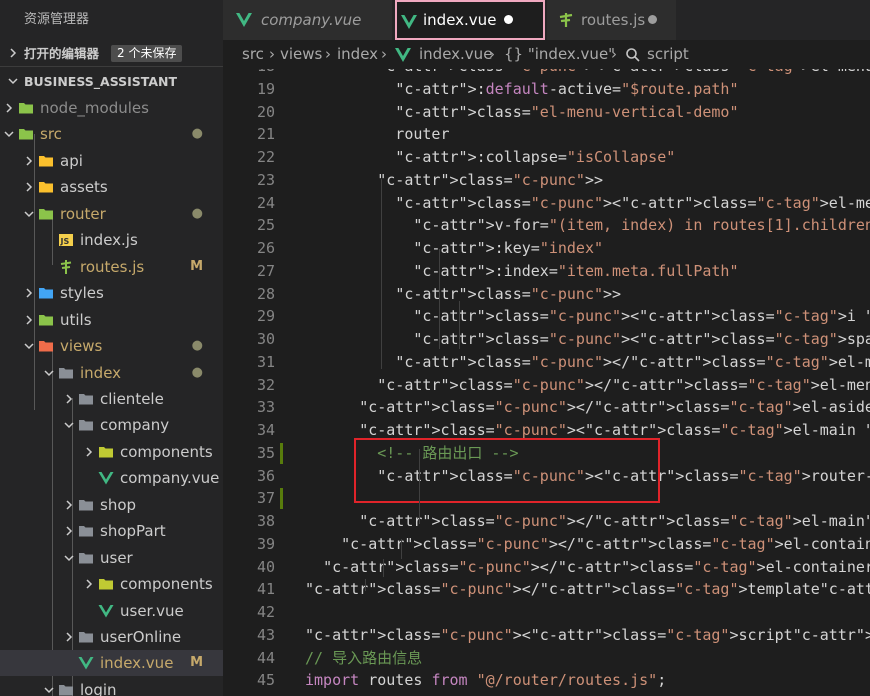 This screenshot has height=696, width=870. What do you see at coordinates (147, 53) in the screenshot?
I see `unsaved-badge: 2 个未保存` at bounding box center [147, 53].